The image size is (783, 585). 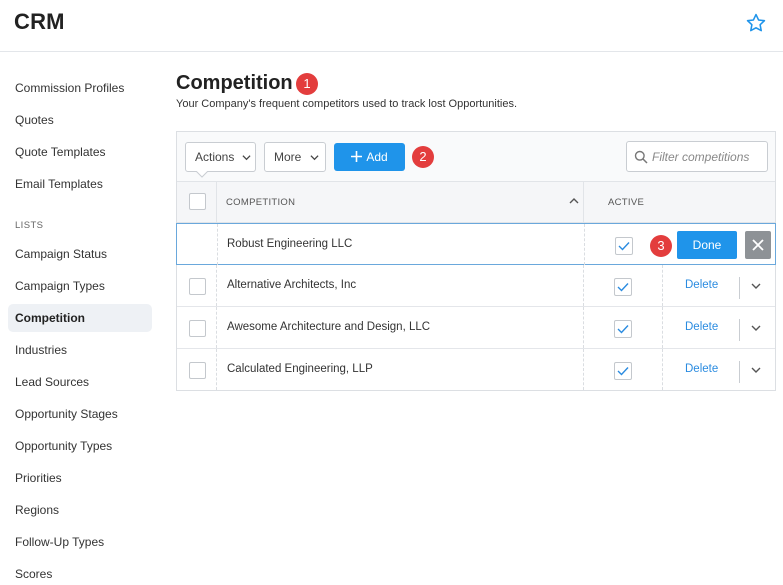 I want to click on sidebar-item-regions: Regions, so click(x=80, y=510).